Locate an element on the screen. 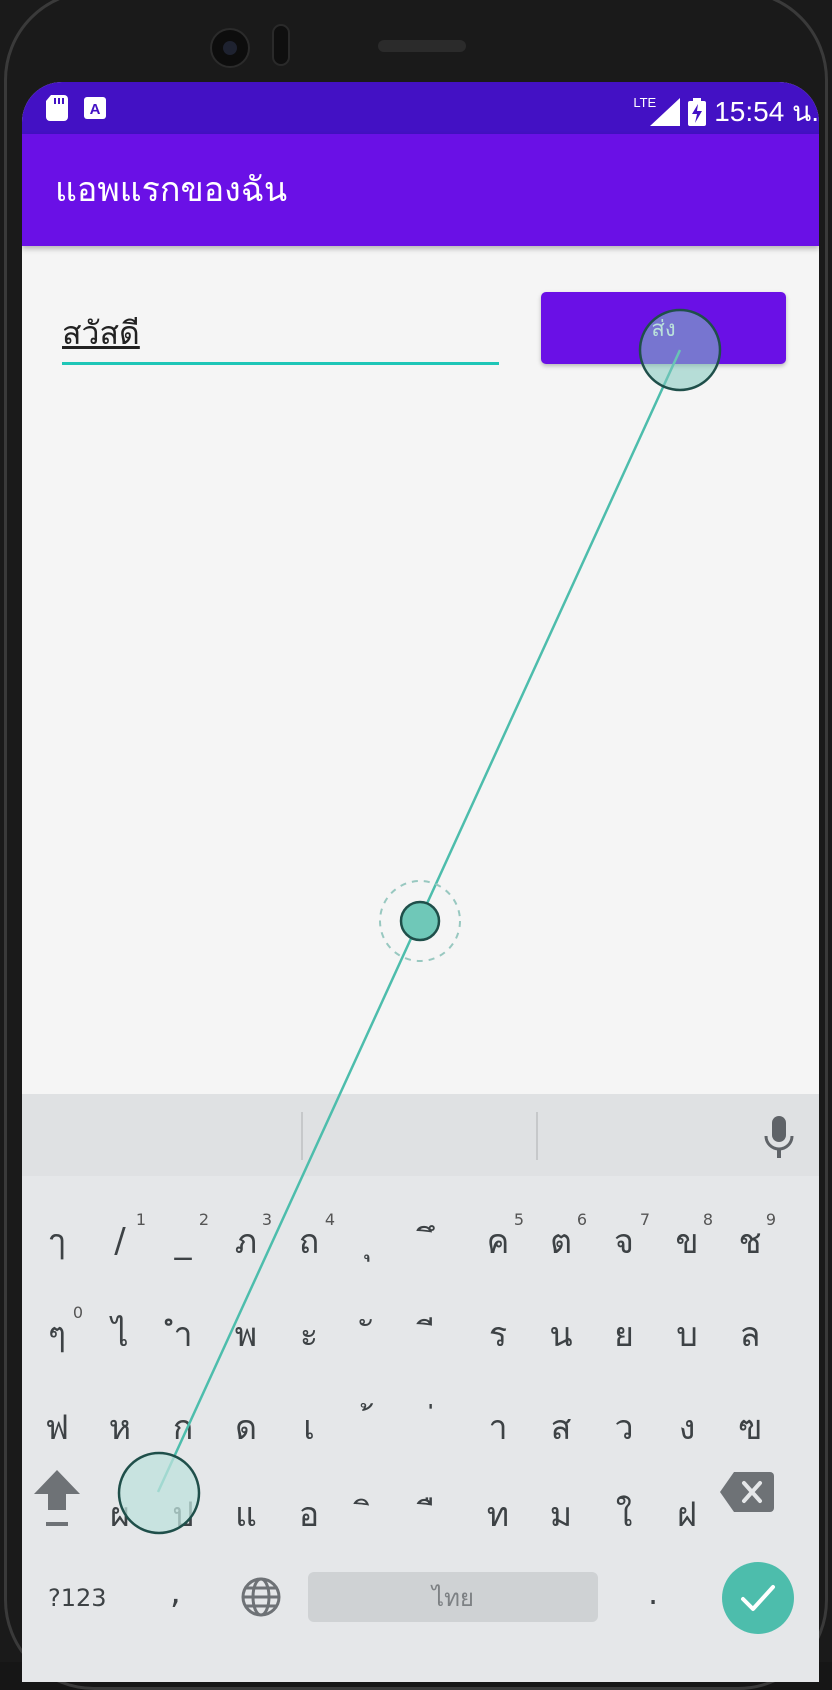 This screenshot has width=832, height=1690. keyboard-key: ก is located at coordinates (183, 1427).